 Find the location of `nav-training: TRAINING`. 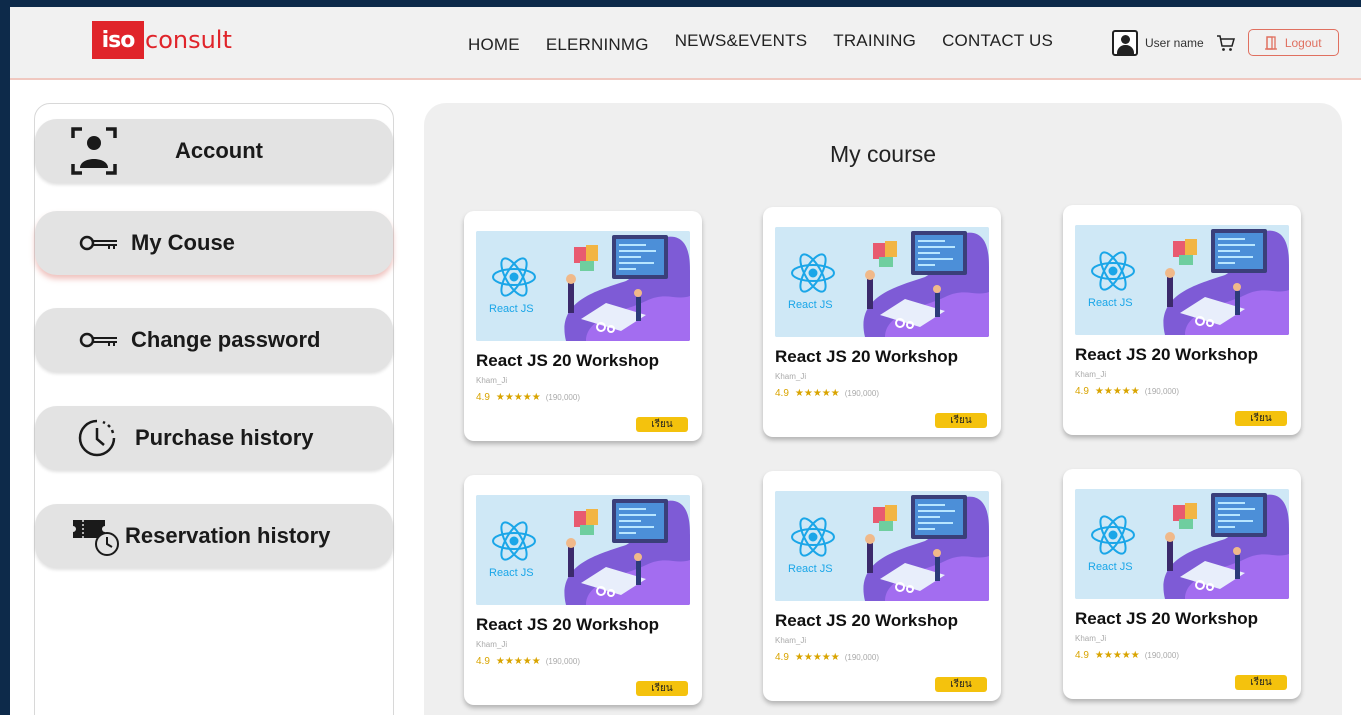

nav-training: TRAINING is located at coordinates (874, 43).